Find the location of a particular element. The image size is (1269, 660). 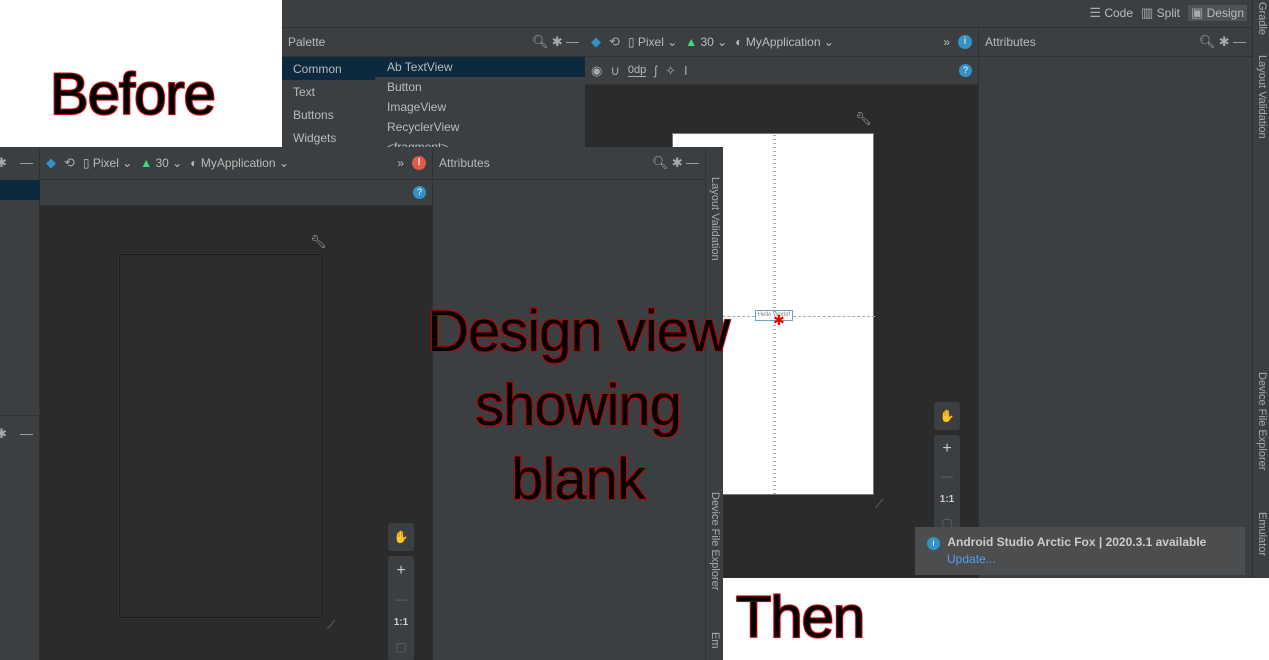

blank-device-preview is located at coordinates (221, 436).